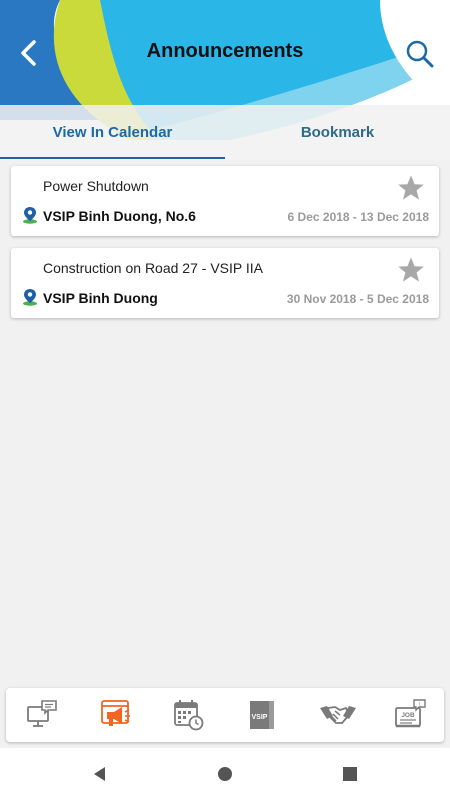 The image size is (450, 800). I want to click on announcement-date-range: 6 Dec 2018 - 13 Dec 2018, so click(358, 217).